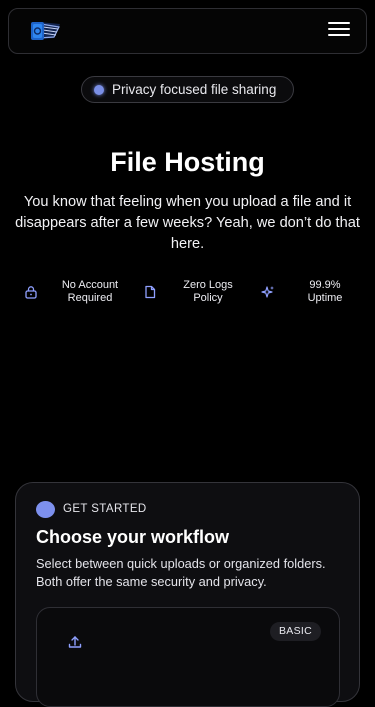 This screenshot has height=707, width=375. I want to click on feature-label: No Account Required, so click(90, 291).